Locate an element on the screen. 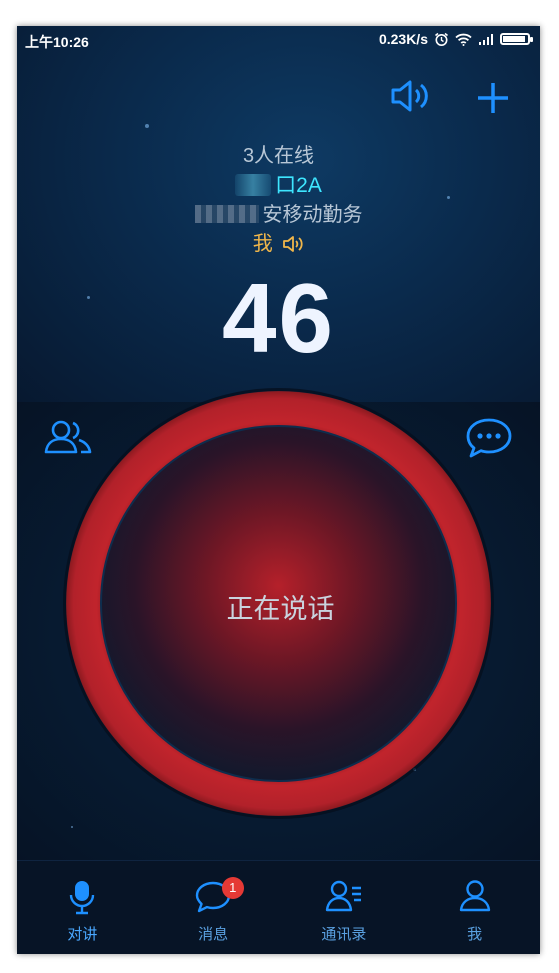 The image size is (559, 973). members-button is located at coordinates (70, 438).